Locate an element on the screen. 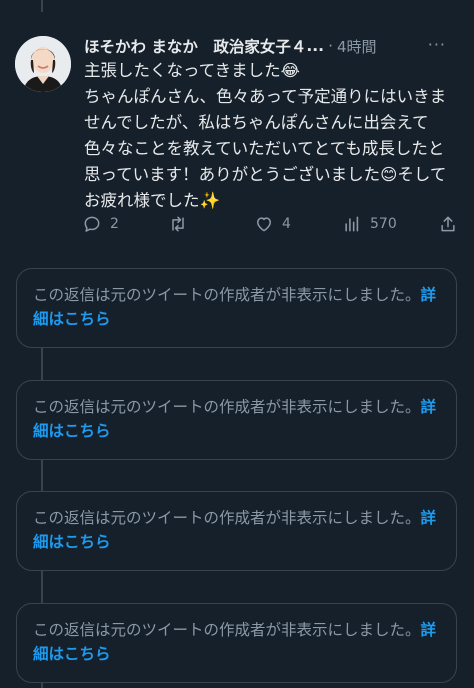 The image size is (474, 688). avatar-photo is located at coordinates (43, 64).